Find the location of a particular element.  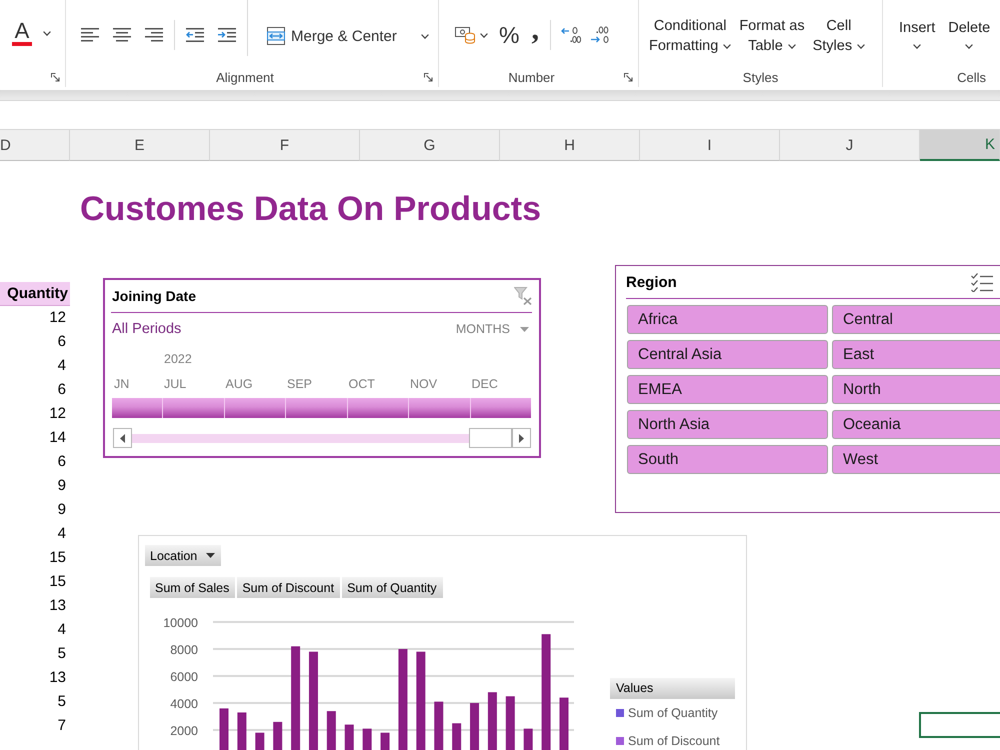

year-label: 2022 is located at coordinates (178, 359).